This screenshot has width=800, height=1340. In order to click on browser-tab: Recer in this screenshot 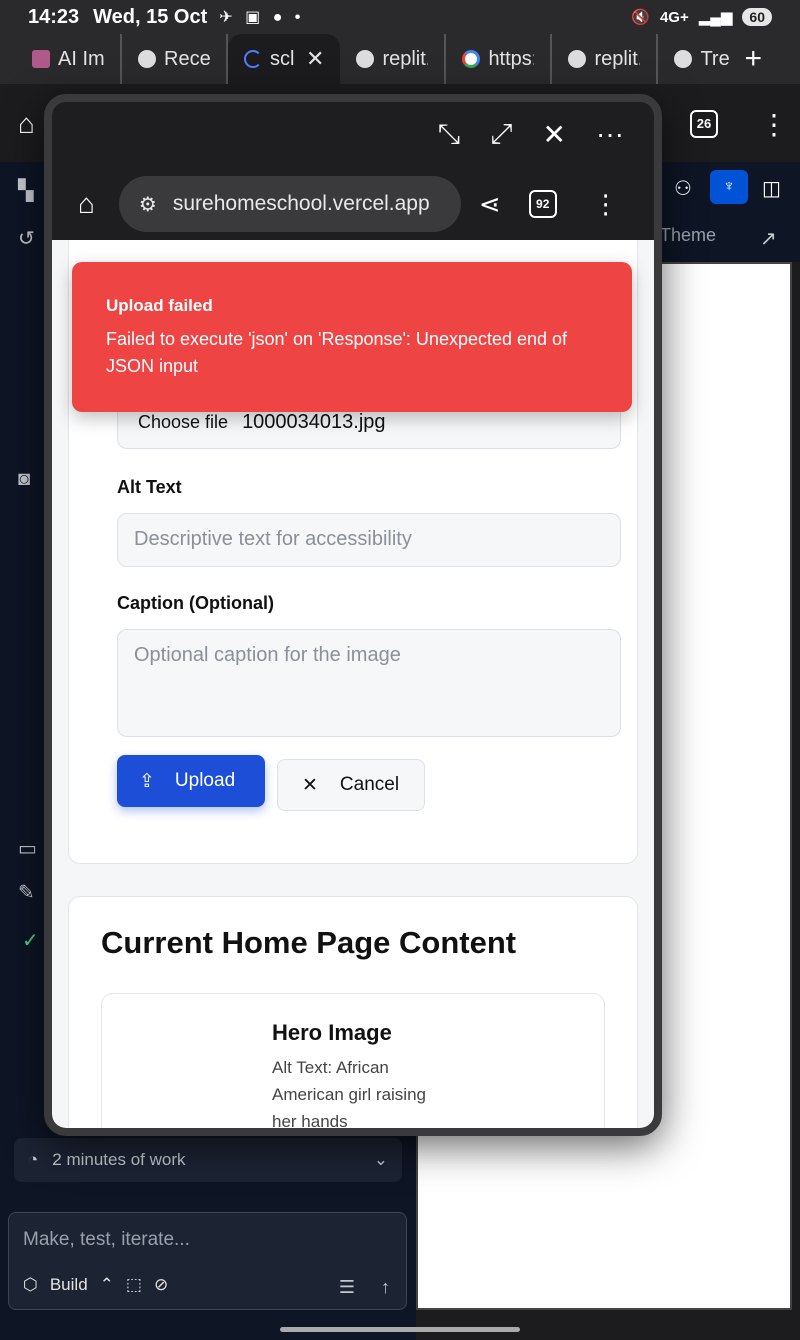, I will do `click(175, 59)`.